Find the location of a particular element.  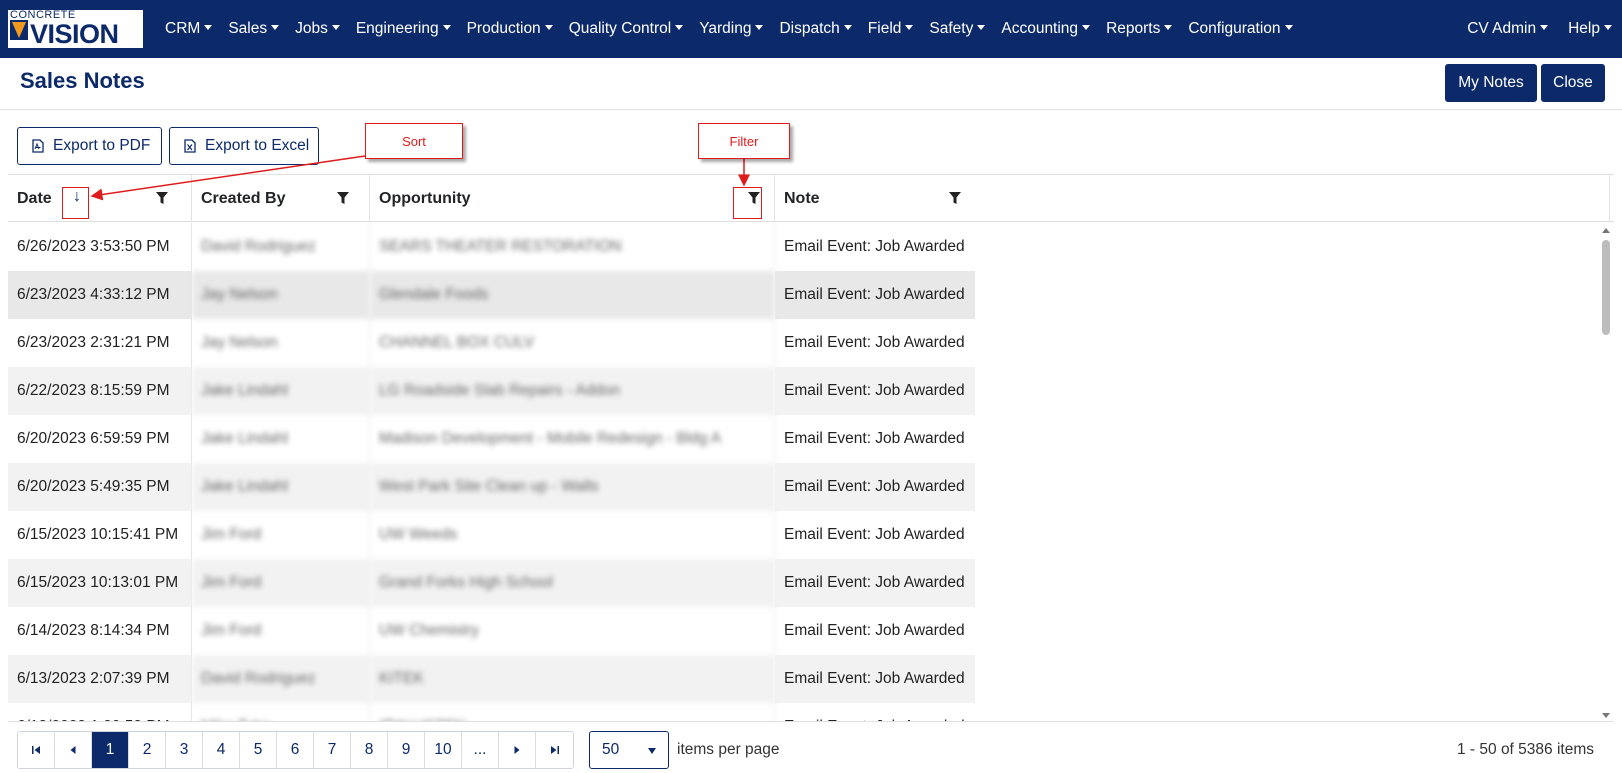

menu-field: Field is located at coordinates (891, 29).